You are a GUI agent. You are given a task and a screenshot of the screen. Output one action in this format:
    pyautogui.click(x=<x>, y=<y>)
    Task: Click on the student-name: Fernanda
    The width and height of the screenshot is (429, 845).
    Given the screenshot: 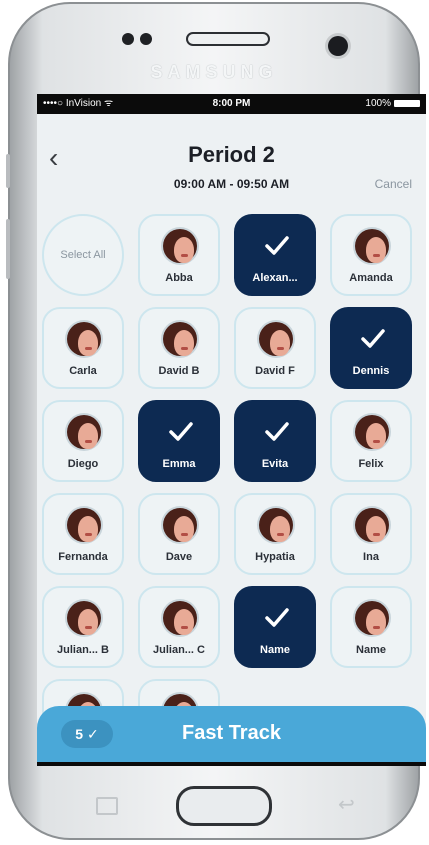 What is the action you would take?
    pyautogui.click(x=83, y=557)
    